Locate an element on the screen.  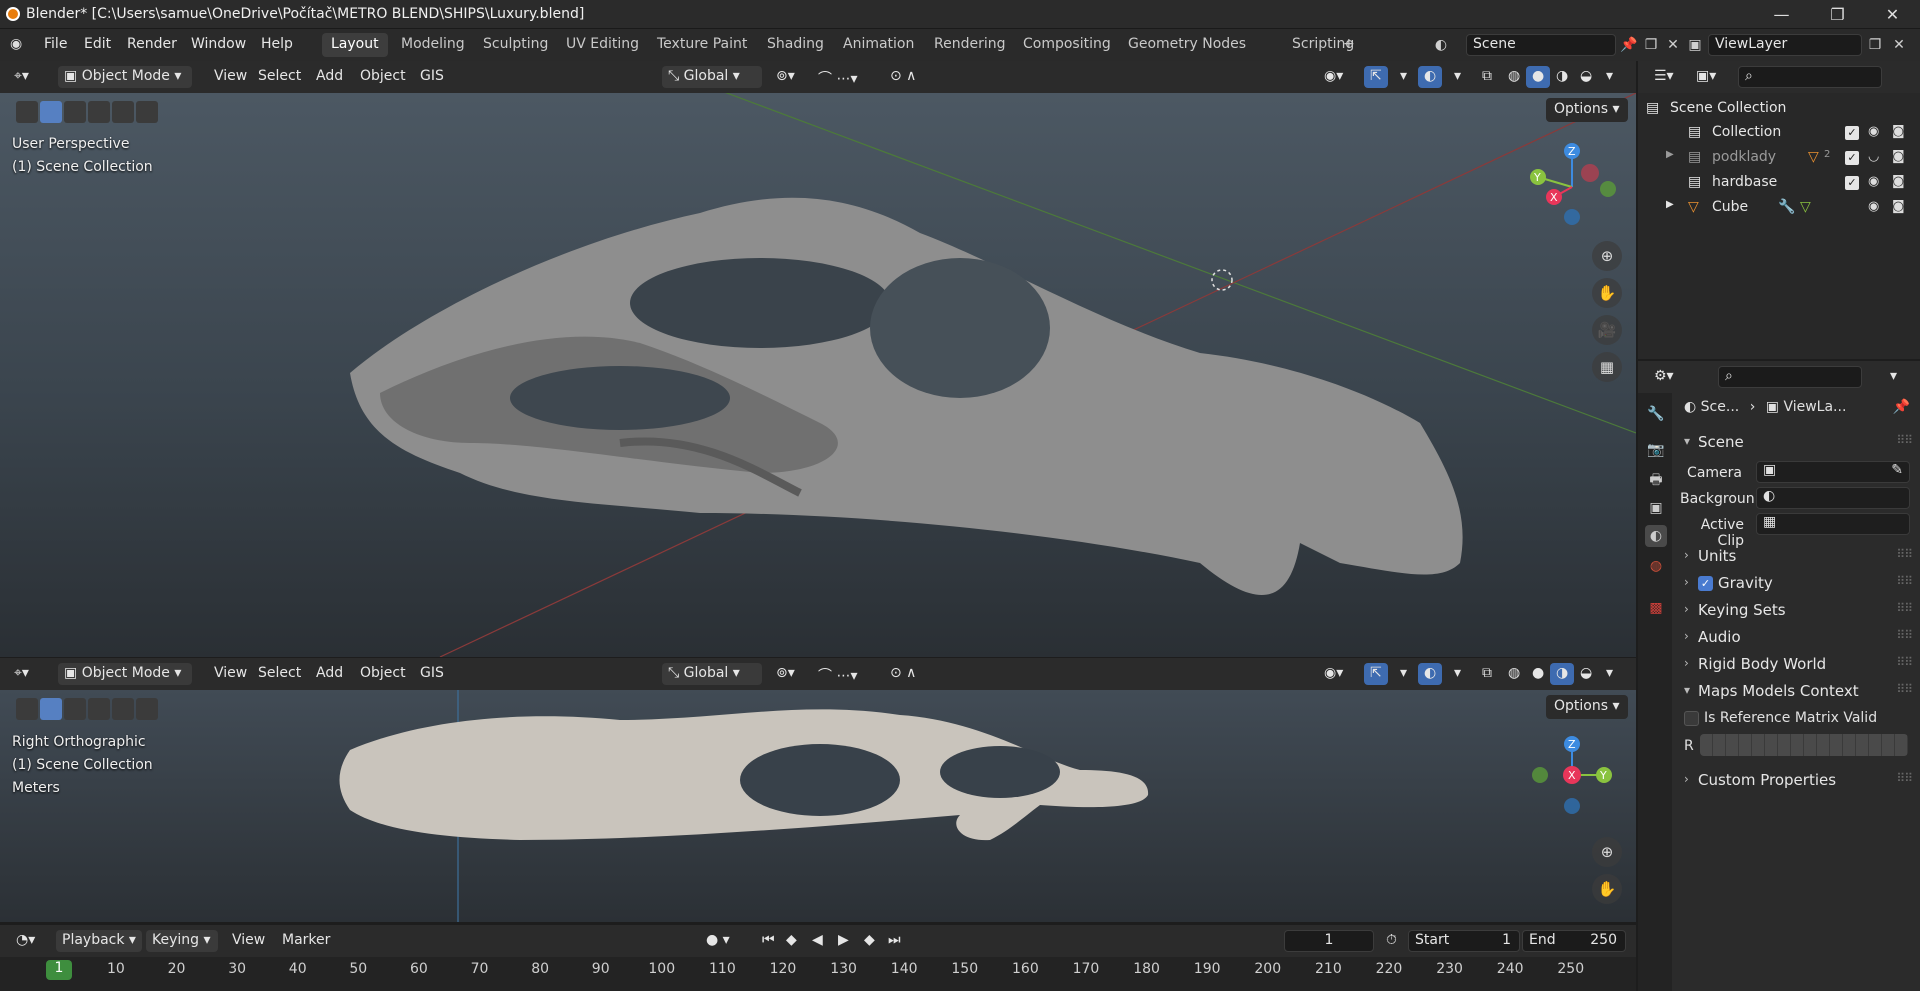
stopwatch-icon: ⏱ is located at coordinates (1391, 941).